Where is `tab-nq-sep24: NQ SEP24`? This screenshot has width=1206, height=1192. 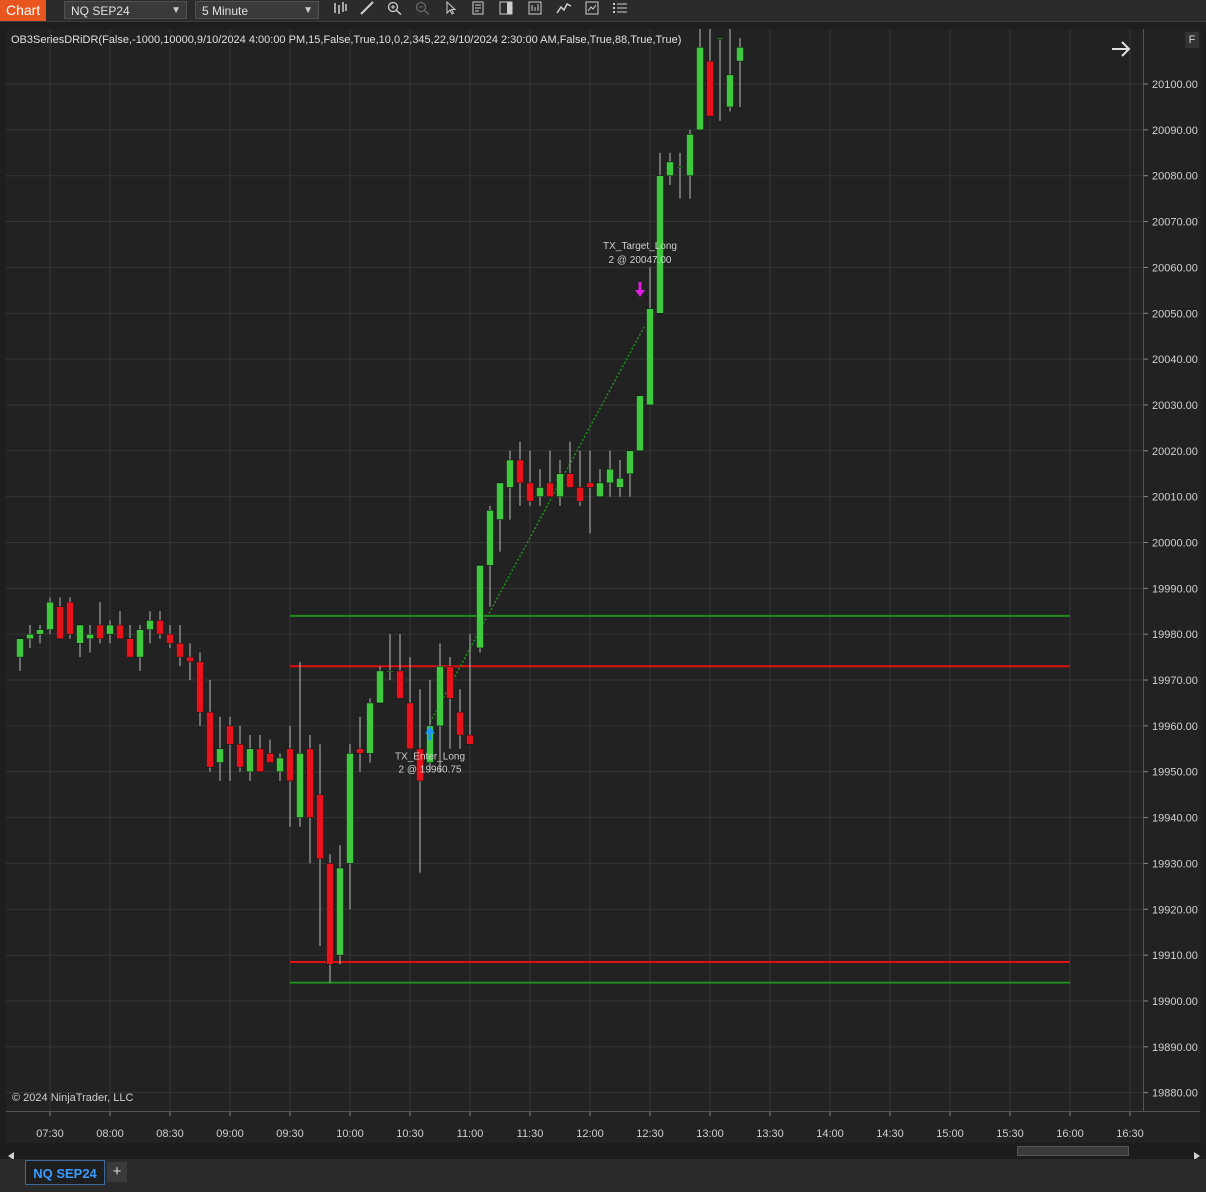 tab-nq-sep24: NQ SEP24 is located at coordinates (65, 1172).